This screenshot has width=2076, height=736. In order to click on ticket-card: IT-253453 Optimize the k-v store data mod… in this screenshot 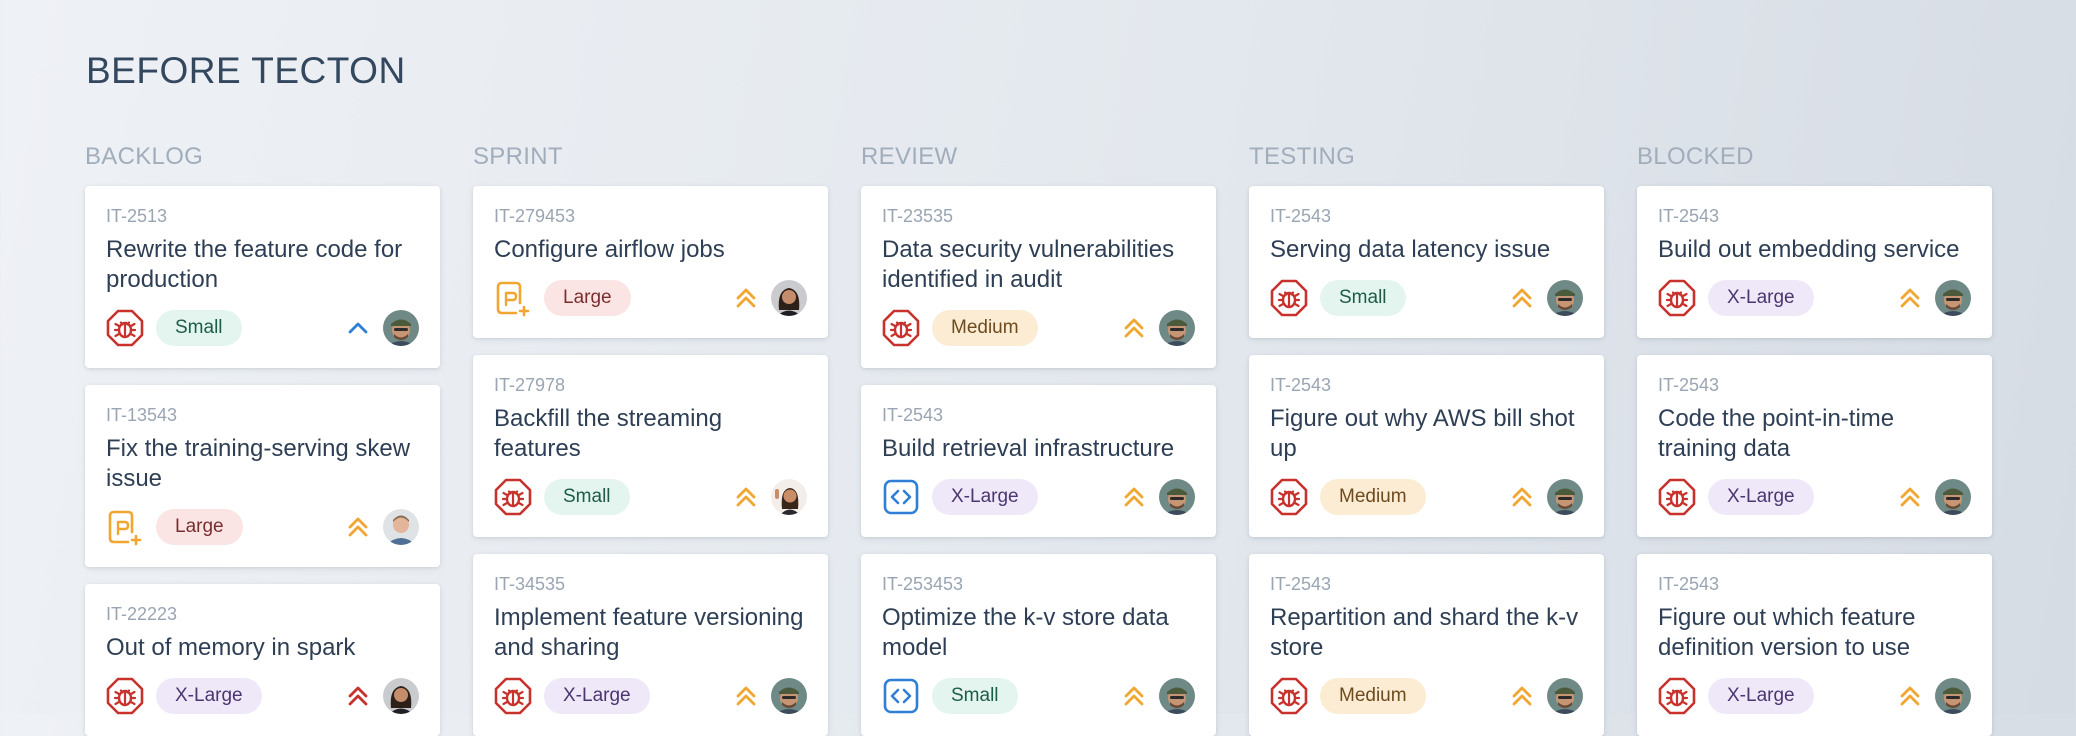, I will do `click(1038, 645)`.